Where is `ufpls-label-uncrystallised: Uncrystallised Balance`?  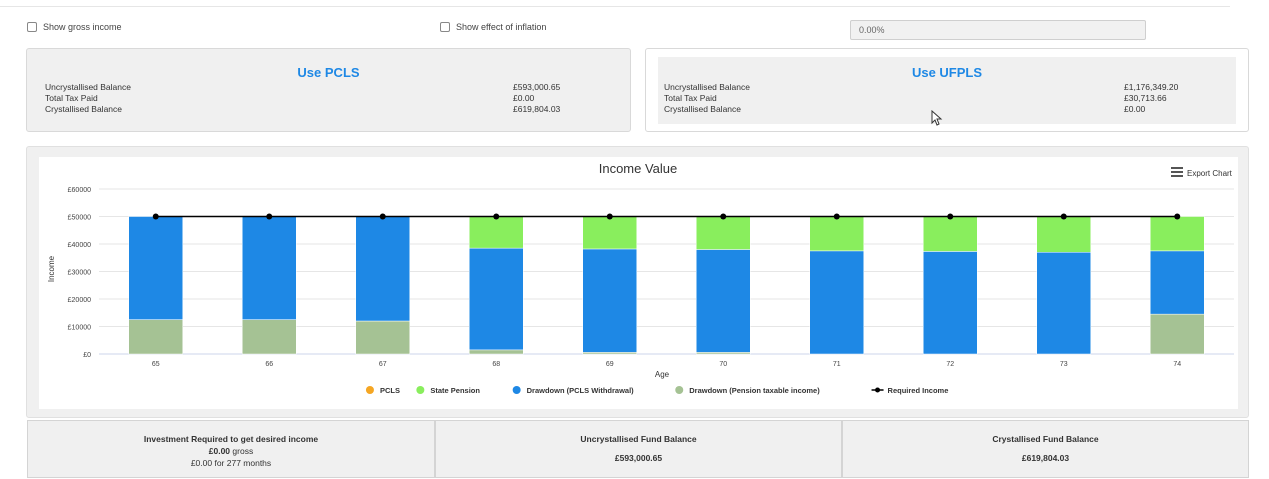
ufpls-label-uncrystallised: Uncrystallised Balance is located at coordinates (707, 87).